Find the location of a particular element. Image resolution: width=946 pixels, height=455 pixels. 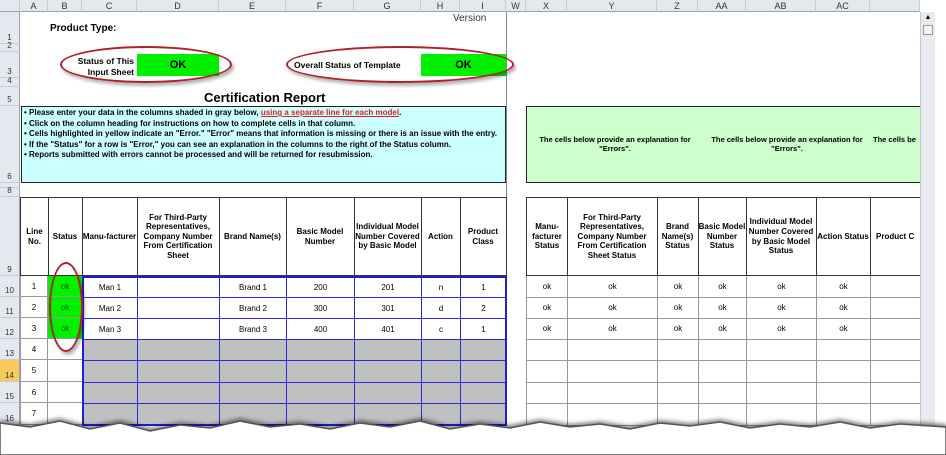

column-heading: Brand Name(s) is located at coordinates (253, 236).